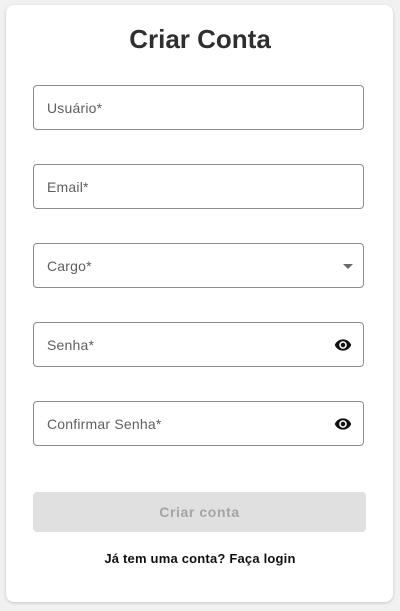 This screenshot has width=400, height=611. What do you see at coordinates (69, 266) in the screenshot?
I see `role-label: Cargo*` at bounding box center [69, 266].